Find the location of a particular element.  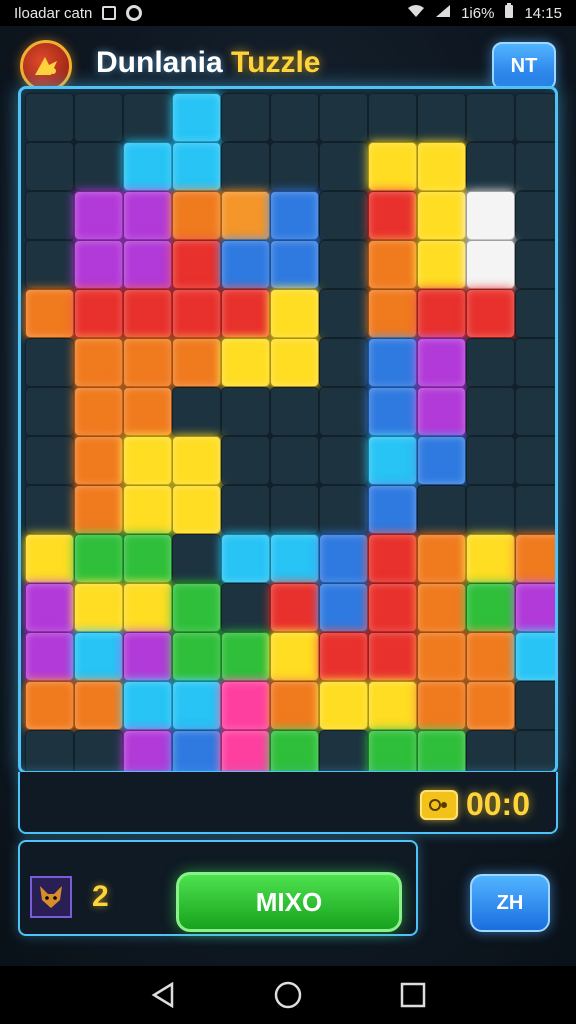

menu-button: NT is located at coordinates (524, 66).